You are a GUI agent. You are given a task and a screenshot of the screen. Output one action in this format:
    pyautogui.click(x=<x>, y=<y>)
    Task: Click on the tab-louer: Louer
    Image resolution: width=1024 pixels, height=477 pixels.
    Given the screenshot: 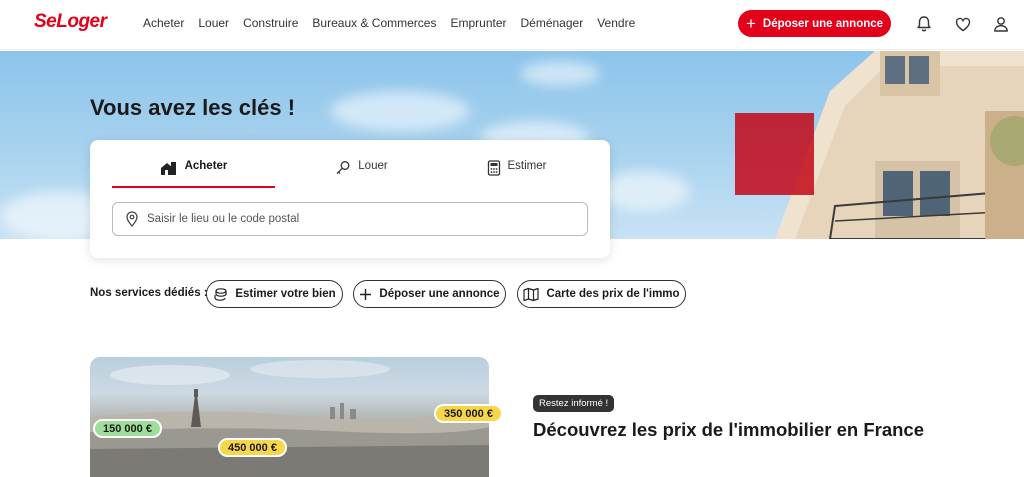 What is the action you would take?
    pyautogui.click(x=361, y=174)
    